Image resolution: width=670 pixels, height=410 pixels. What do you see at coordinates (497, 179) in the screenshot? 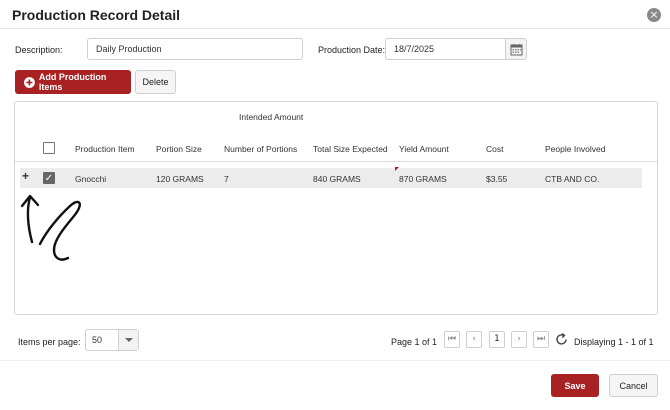
I see `cell-cost: $3.55` at bounding box center [497, 179].